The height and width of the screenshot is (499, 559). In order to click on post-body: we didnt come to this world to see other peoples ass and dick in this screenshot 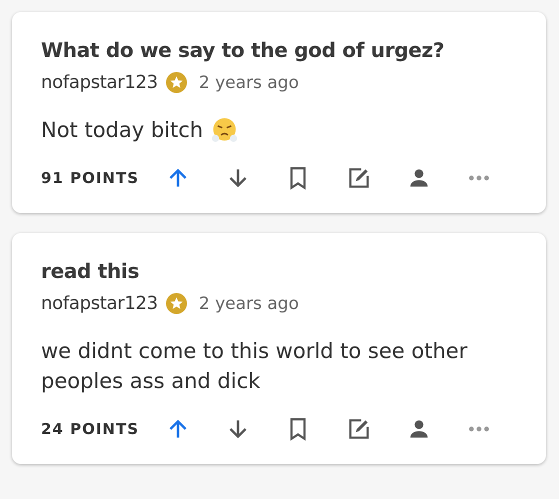, I will do `click(254, 366)`.